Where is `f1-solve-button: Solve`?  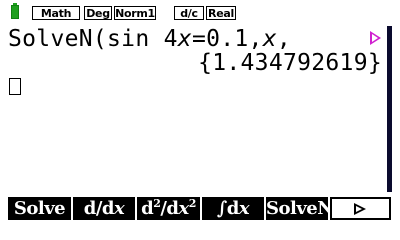
f1-solve-button: Solve is located at coordinates (39, 208).